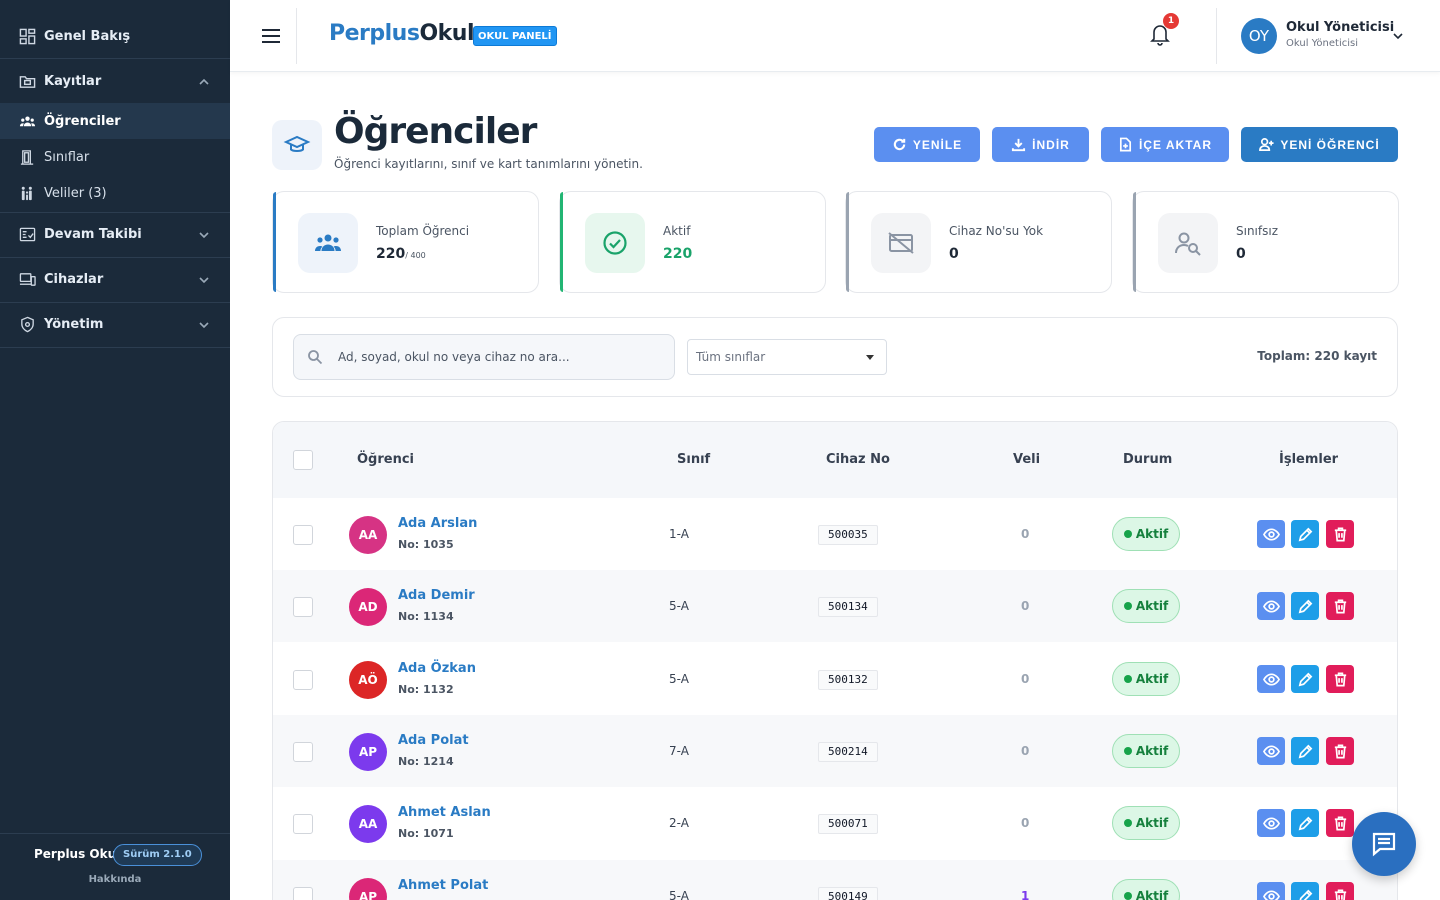 Image resolution: width=1440 pixels, height=900 pixels. What do you see at coordinates (679, 534) in the screenshot?
I see `student-class: 1-A` at bounding box center [679, 534].